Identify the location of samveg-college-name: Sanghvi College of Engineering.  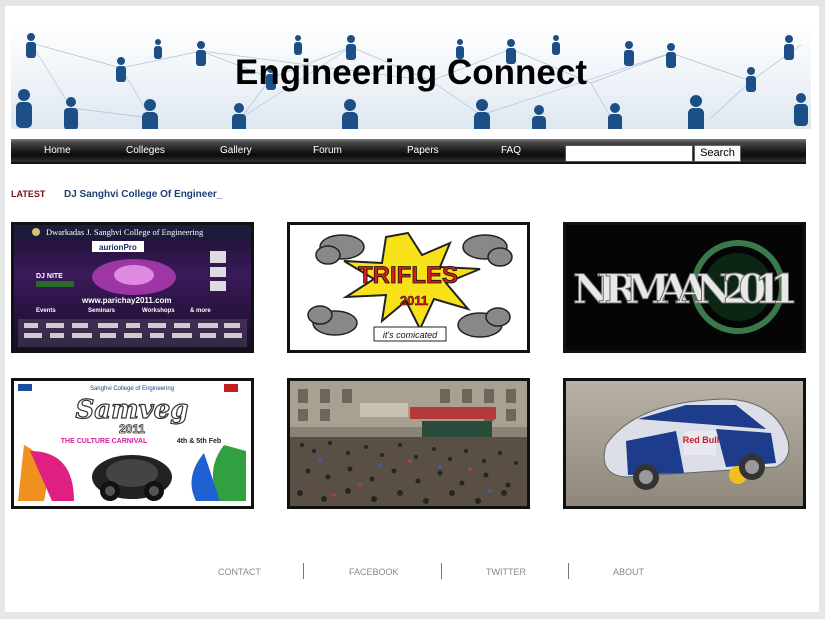
(132, 389).